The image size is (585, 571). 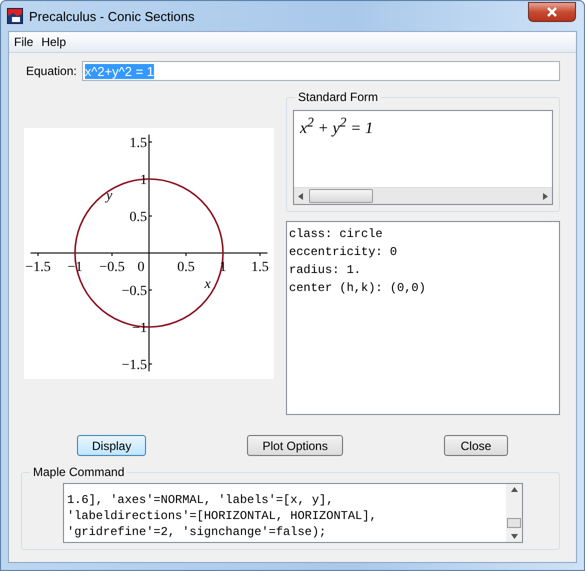 What do you see at coordinates (109, 196) in the screenshot?
I see `y-axis-label: y` at bounding box center [109, 196].